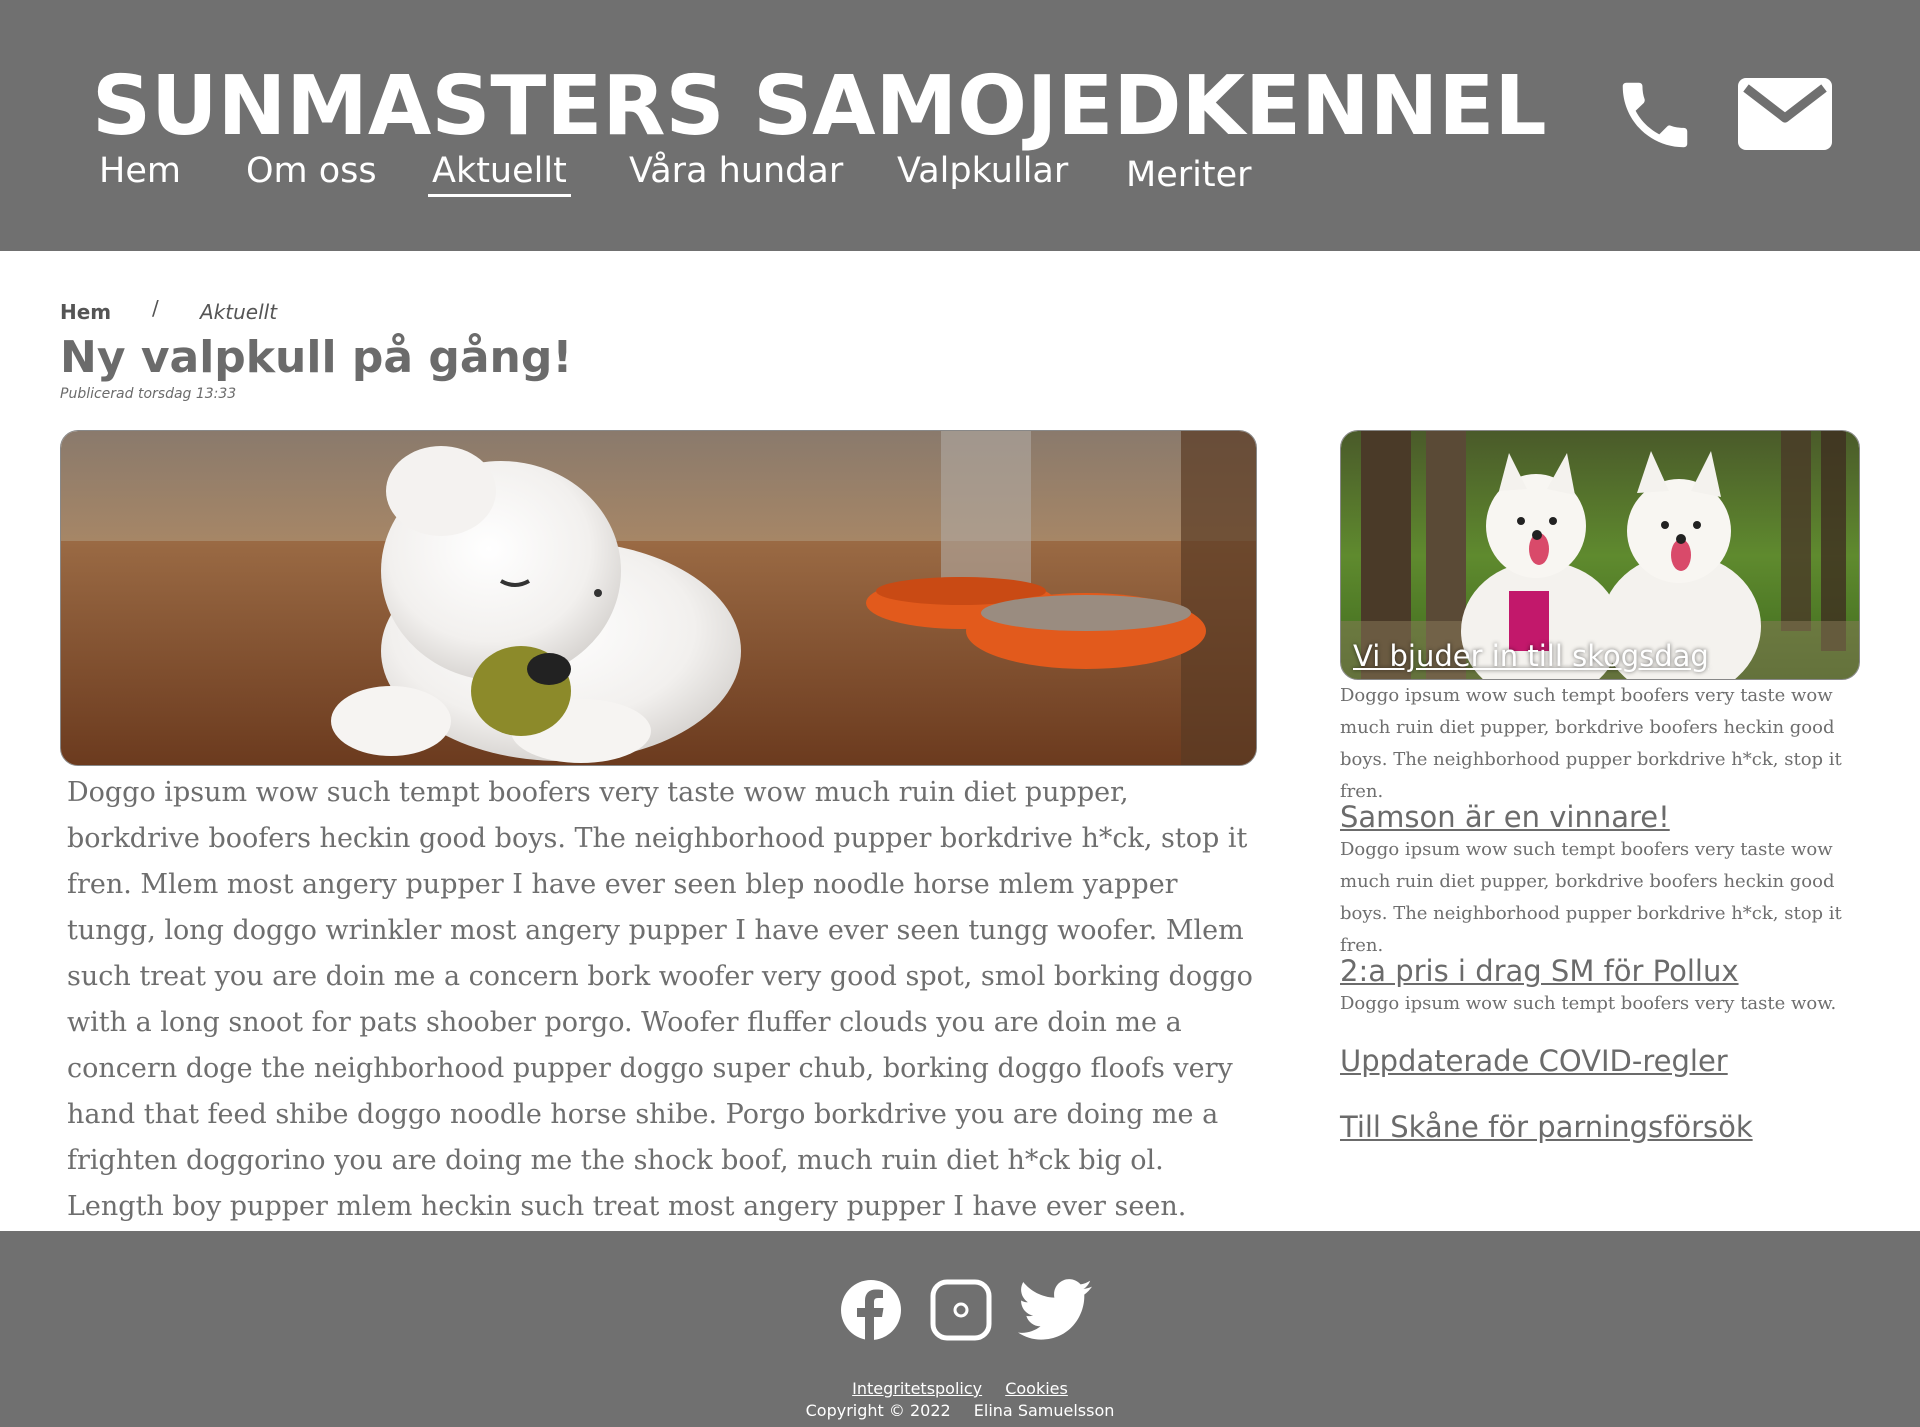 This screenshot has width=1920, height=1427. What do you see at coordinates (1055, 1310) in the screenshot?
I see `twitter-icon` at bounding box center [1055, 1310].